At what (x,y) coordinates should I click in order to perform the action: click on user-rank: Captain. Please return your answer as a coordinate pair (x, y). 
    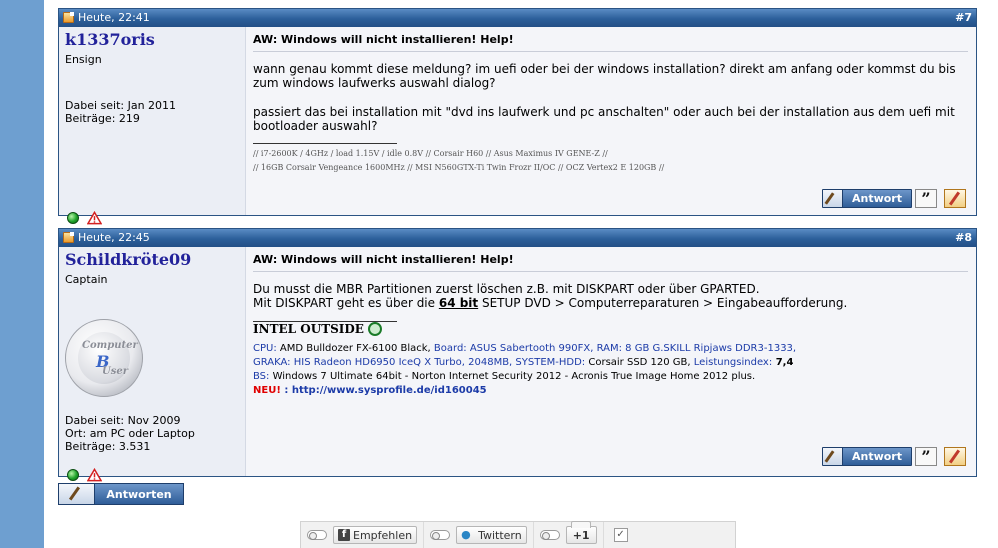
    Looking at the image, I should click on (86, 279).